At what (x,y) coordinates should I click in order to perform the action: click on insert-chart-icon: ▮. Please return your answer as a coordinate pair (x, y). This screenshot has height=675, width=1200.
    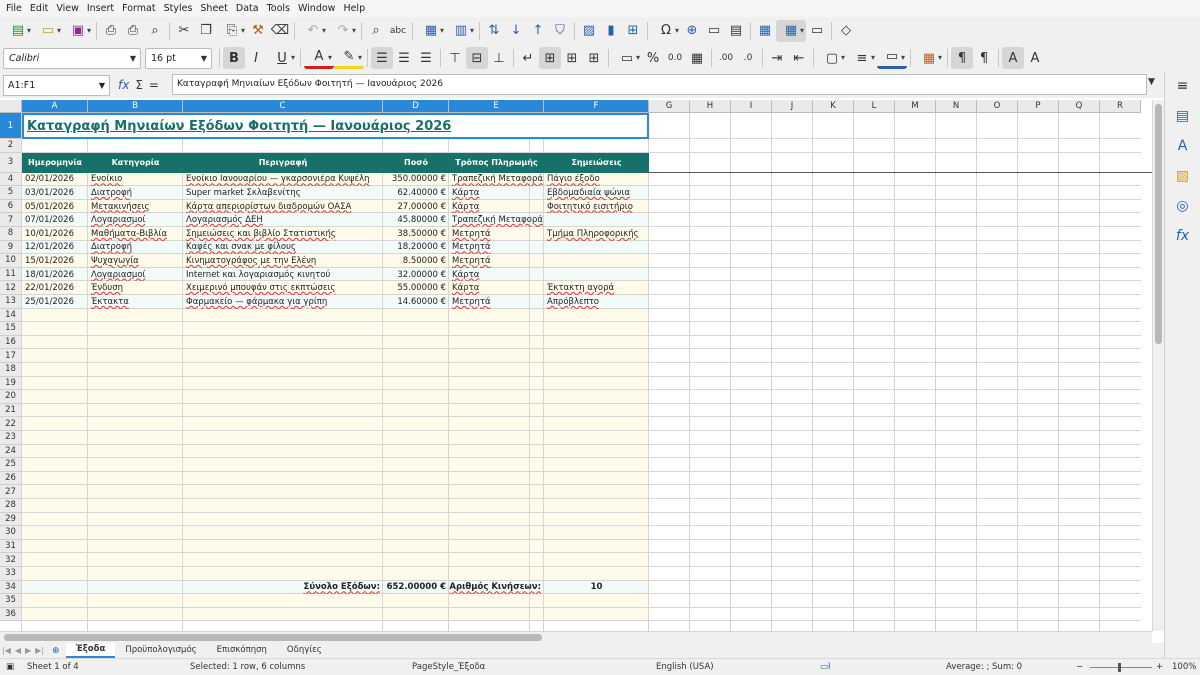
    Looking at the image, I should click on (611, 31).